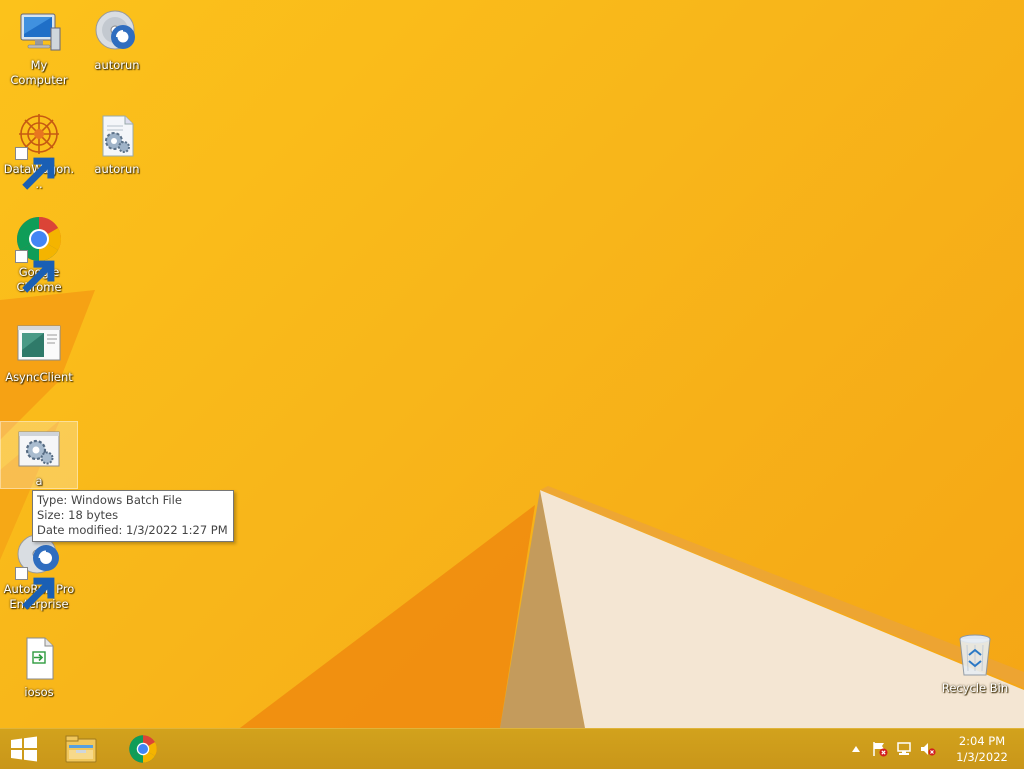 The image size is (1024, 769). I want to click on settings-file-icon, so click(117, 136).